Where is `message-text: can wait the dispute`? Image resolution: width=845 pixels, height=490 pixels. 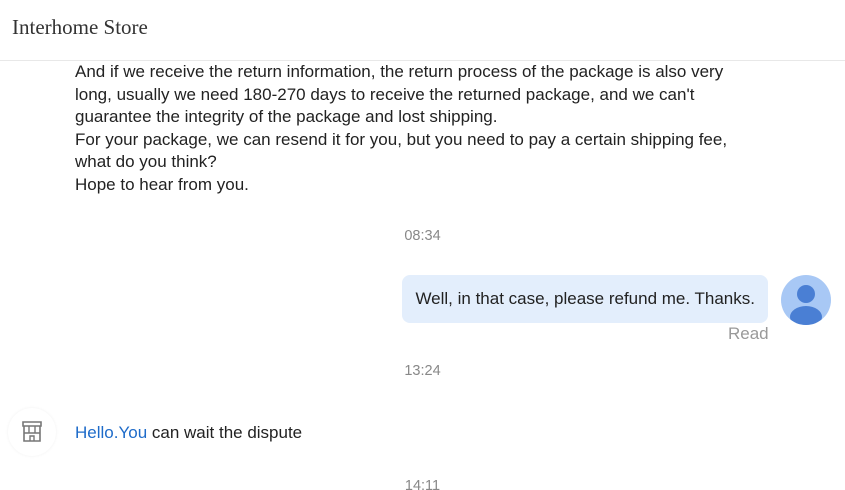
message-text: can wait the dispute is located at coordinates (225, 432).